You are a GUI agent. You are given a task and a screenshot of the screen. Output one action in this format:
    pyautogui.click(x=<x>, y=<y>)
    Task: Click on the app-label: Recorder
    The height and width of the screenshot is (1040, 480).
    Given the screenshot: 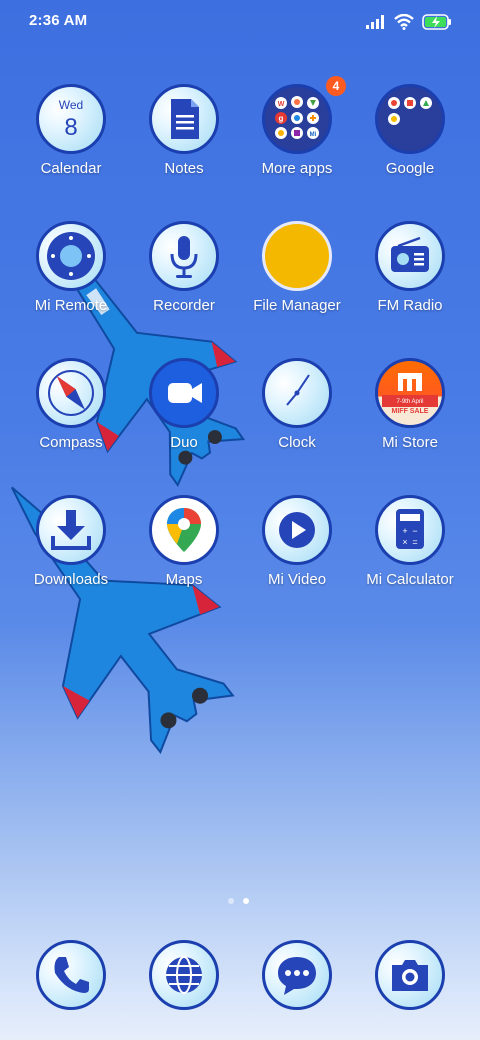 What is the action you would take?
    pyautogui.click(x=184, y=305)
    